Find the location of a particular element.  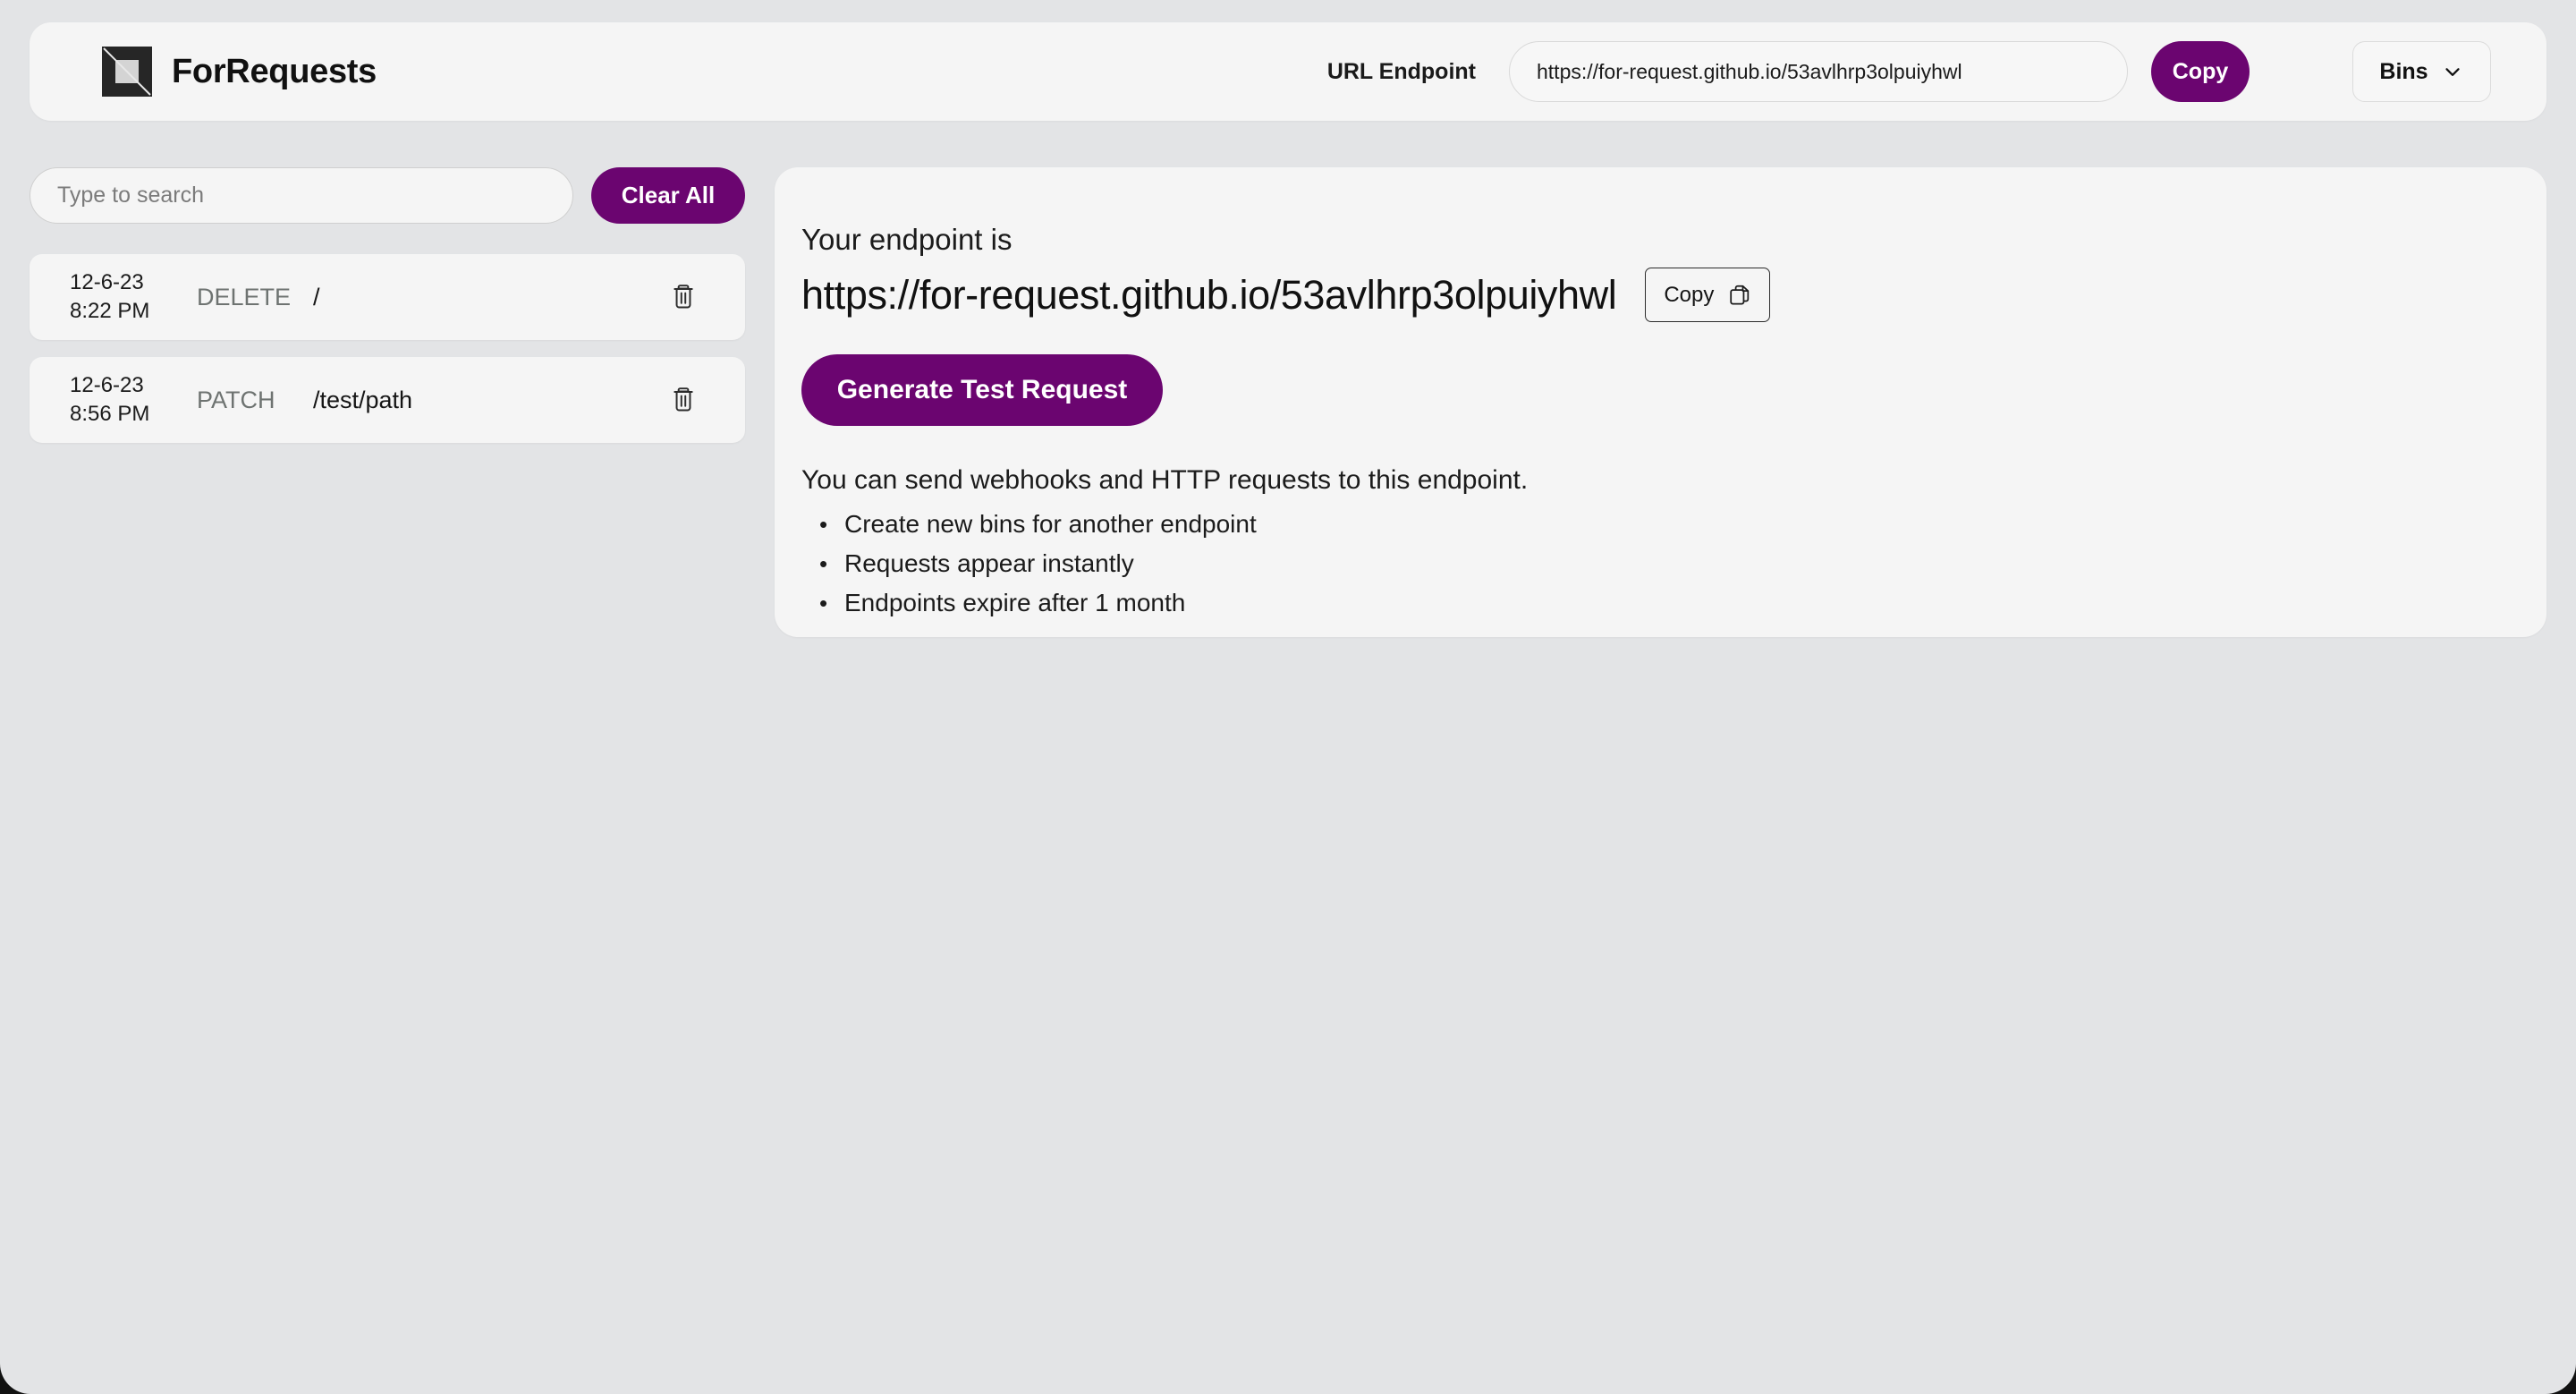

table-row: 12-6-23 8:56 PM PATCH /test/path is located at coordinates (387, 400).